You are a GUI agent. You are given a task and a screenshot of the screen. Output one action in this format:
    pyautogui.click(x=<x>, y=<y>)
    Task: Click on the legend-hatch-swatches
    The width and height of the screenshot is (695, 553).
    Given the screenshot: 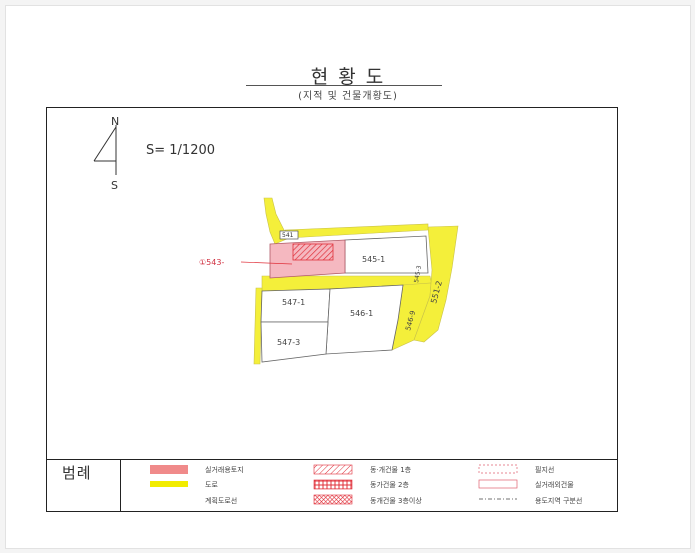 What is the action you would take?
    pyautogui.click(x=333, y=484)
    